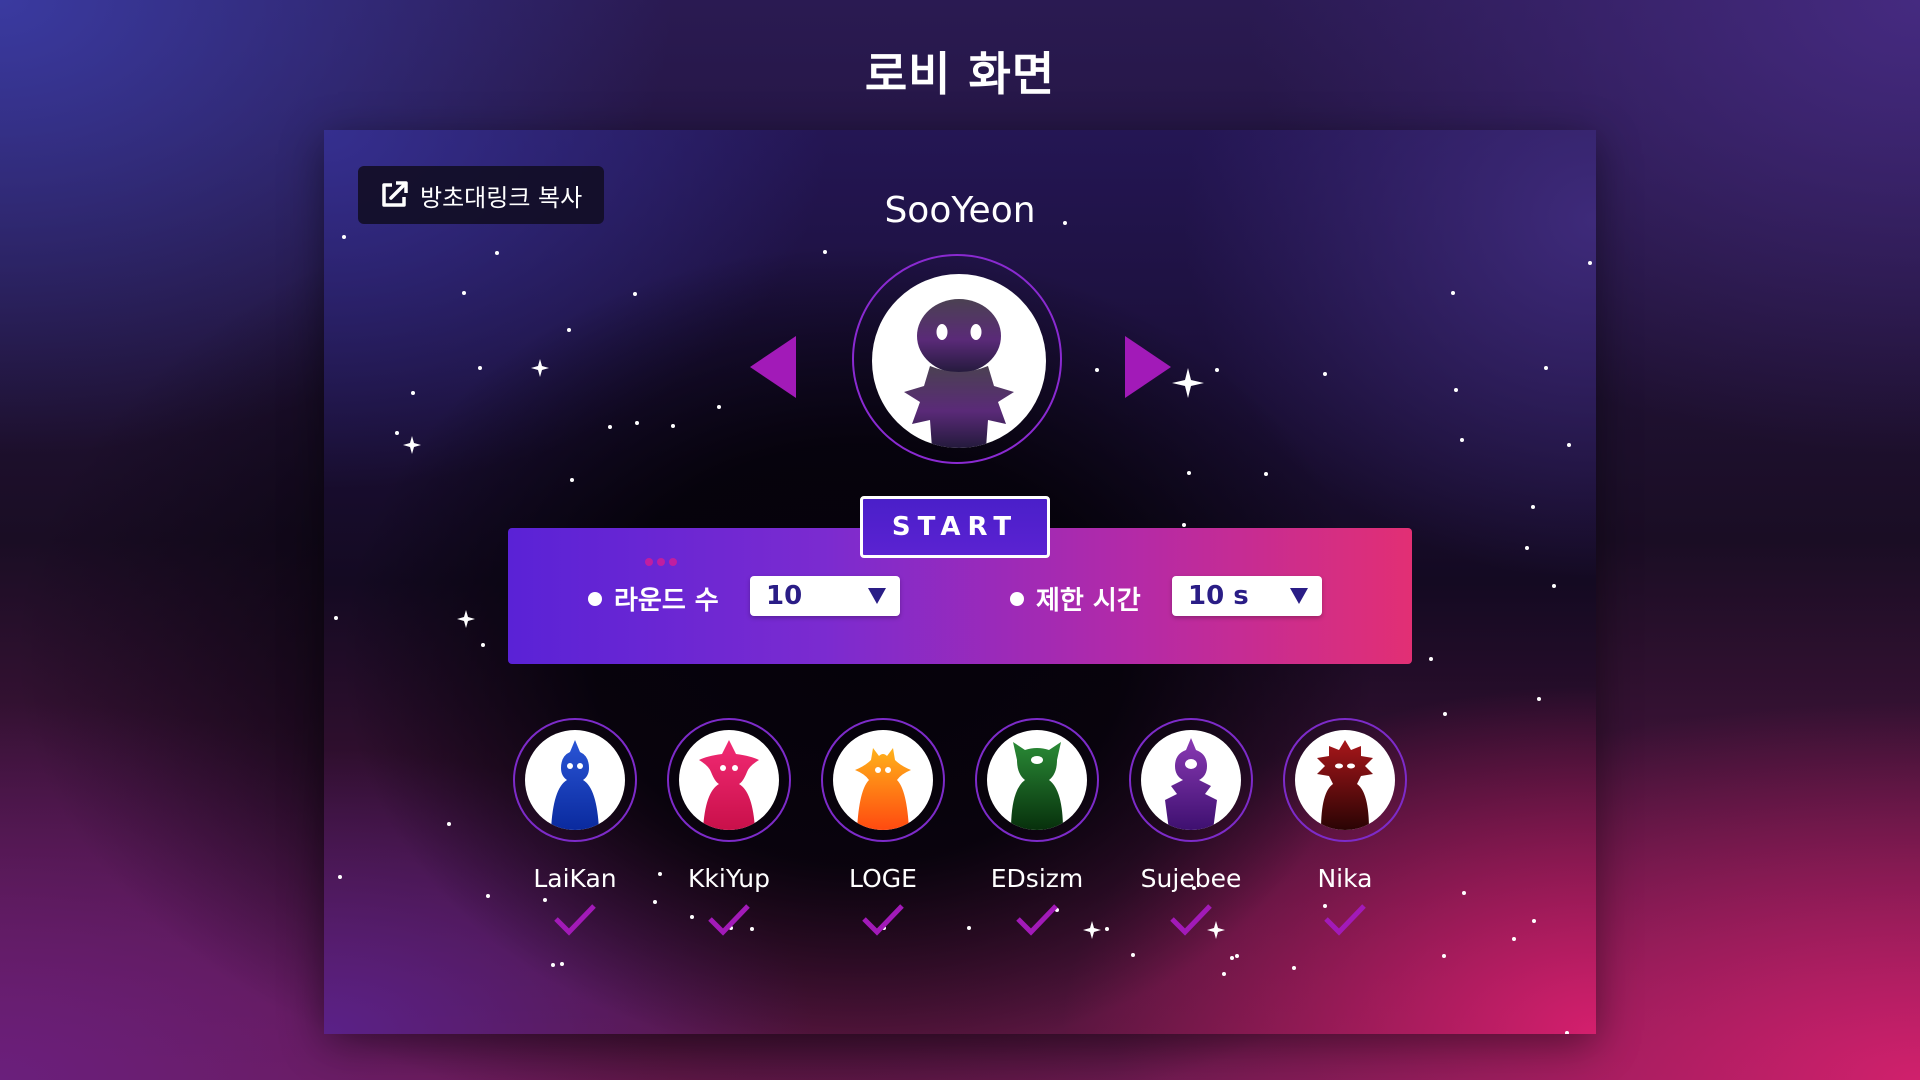 This screenshot has height=1080, width=1920. What do you see at coordinates (1148, 367) in the screenshot?
I see `next-character-button` at bounding box center [1148, 367].